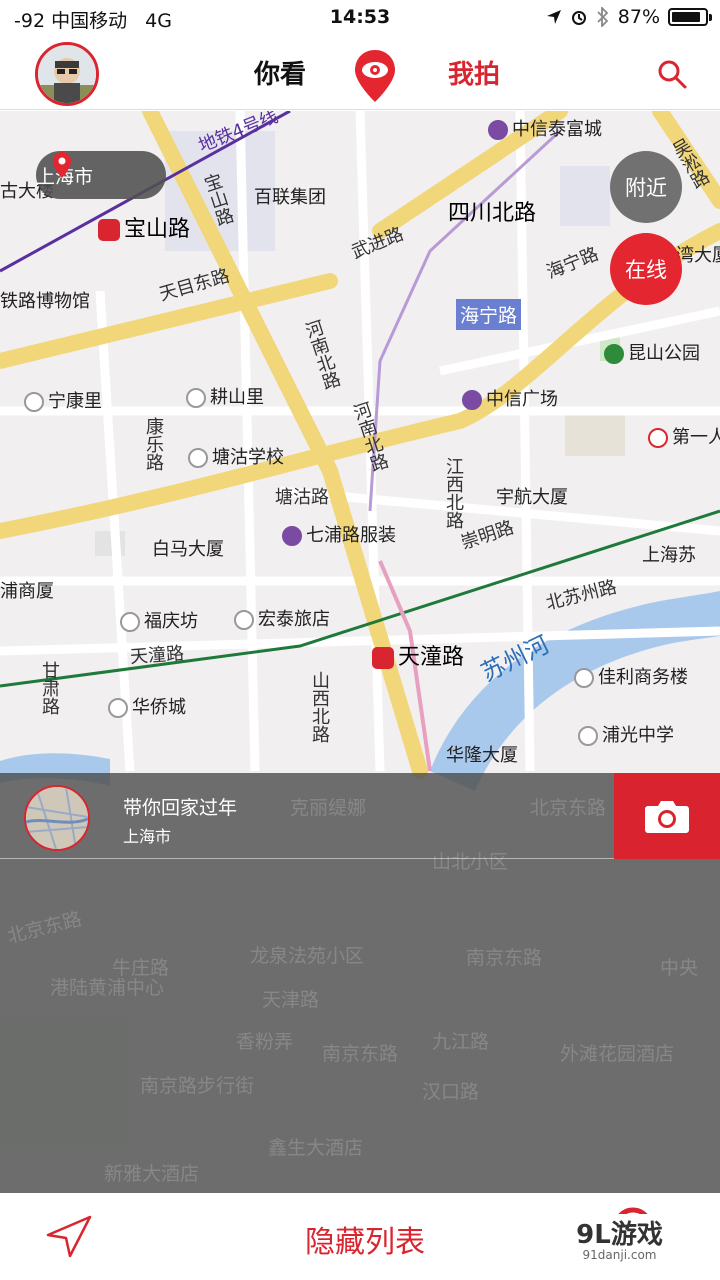 Image resolution: width=720 pixels, height=1280 pixels. What do you see at coordinates (375, 76) in the screenshot?
I see `map-pin-eye-icon` at bounding box center [375, 76].